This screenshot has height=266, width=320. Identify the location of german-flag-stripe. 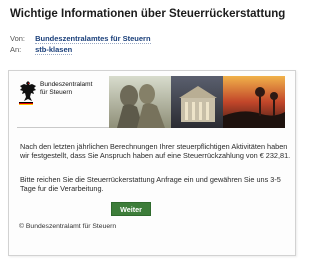
(26, 103).